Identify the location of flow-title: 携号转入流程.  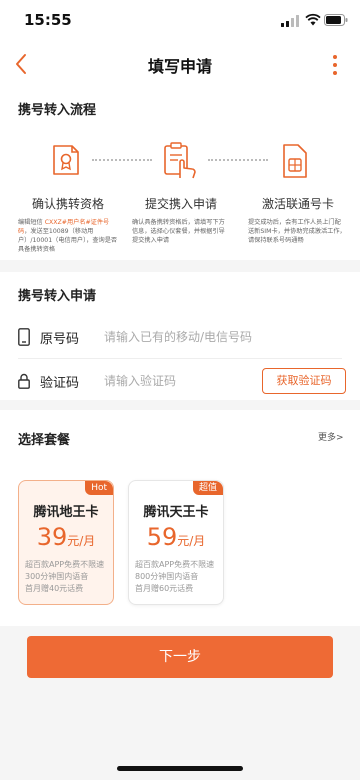
(57, 110).